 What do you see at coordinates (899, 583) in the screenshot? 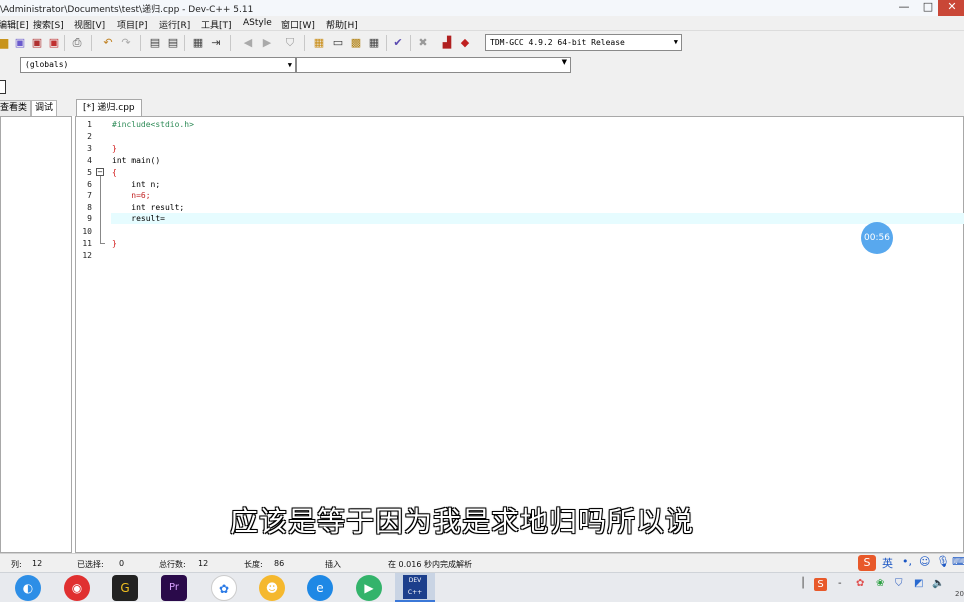
I see `tray-shield-icon: ⛉` at bounding box center [899, 583].